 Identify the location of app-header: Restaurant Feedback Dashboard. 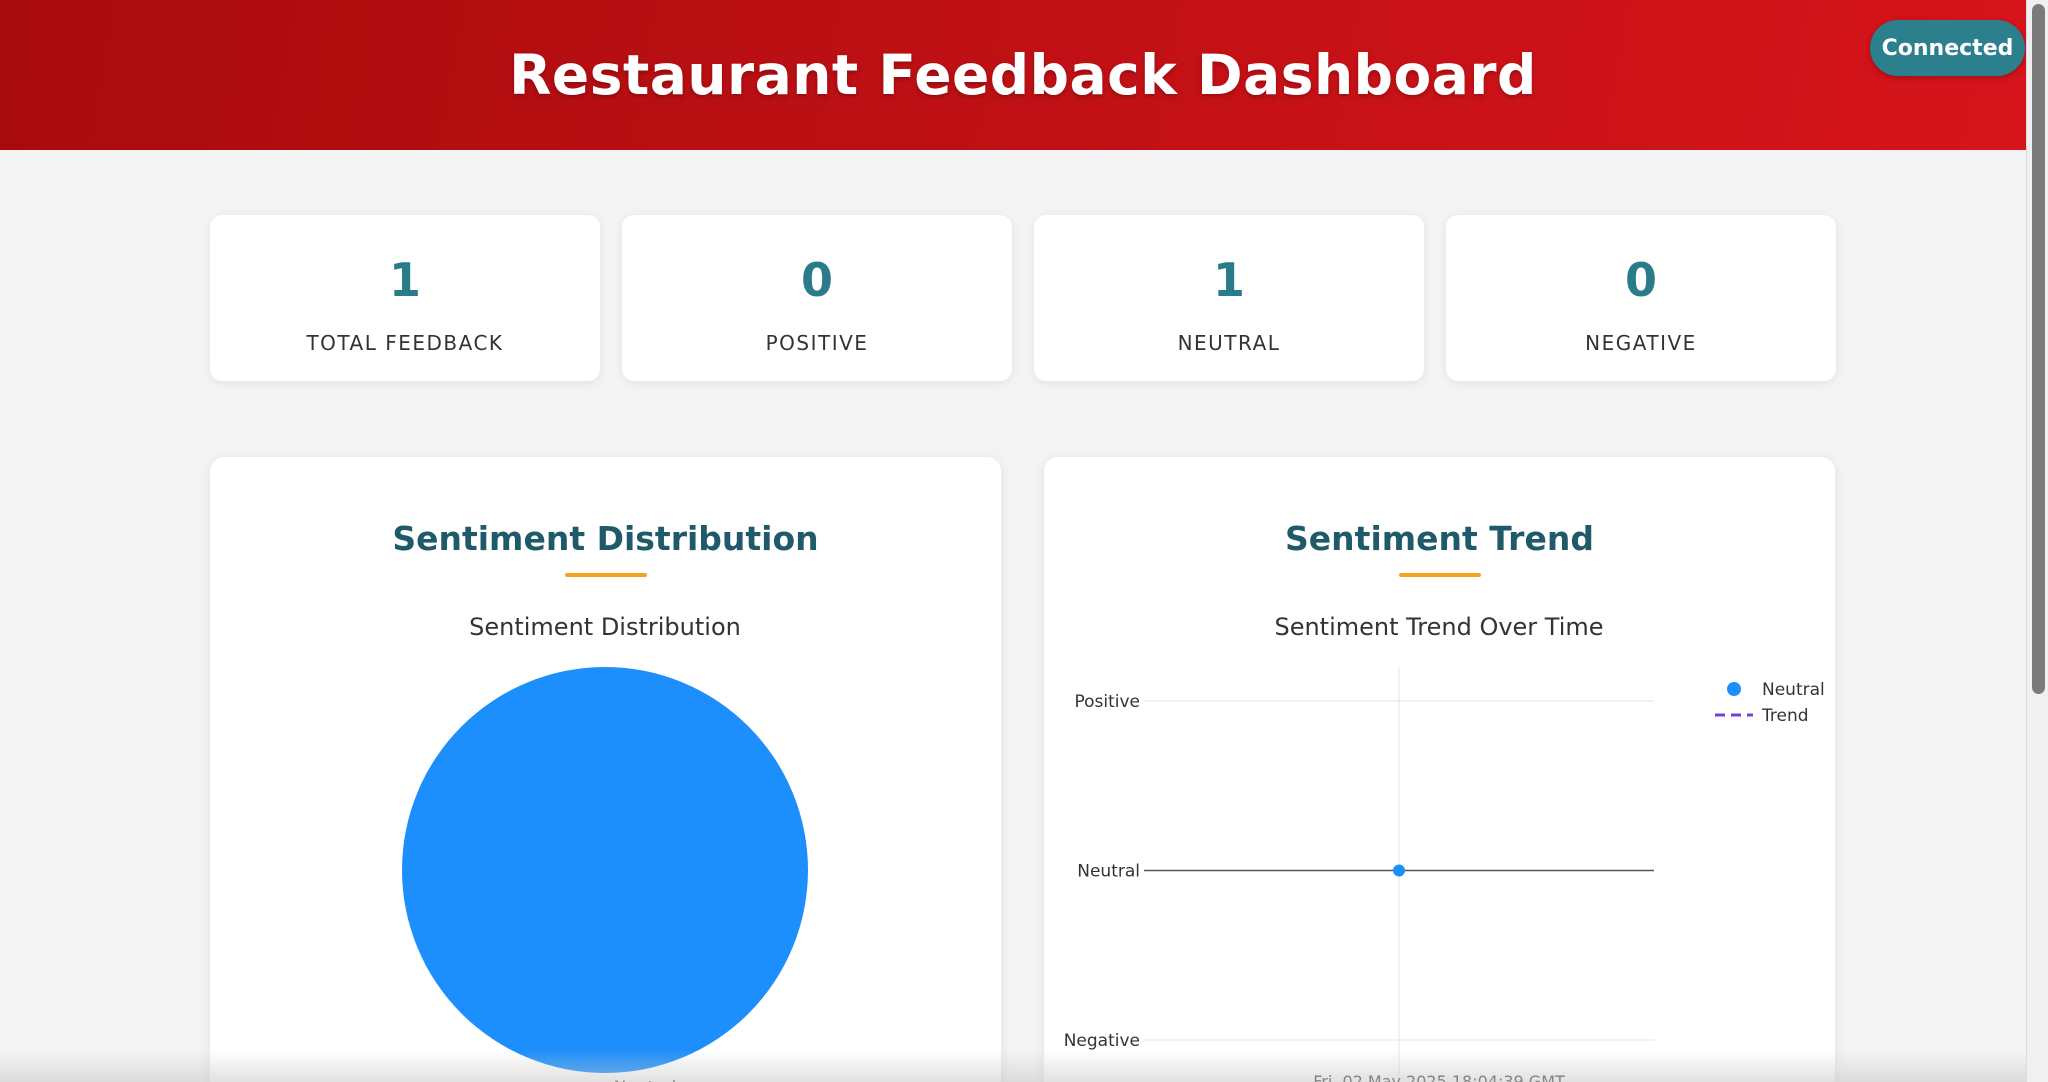
(1013, 75).